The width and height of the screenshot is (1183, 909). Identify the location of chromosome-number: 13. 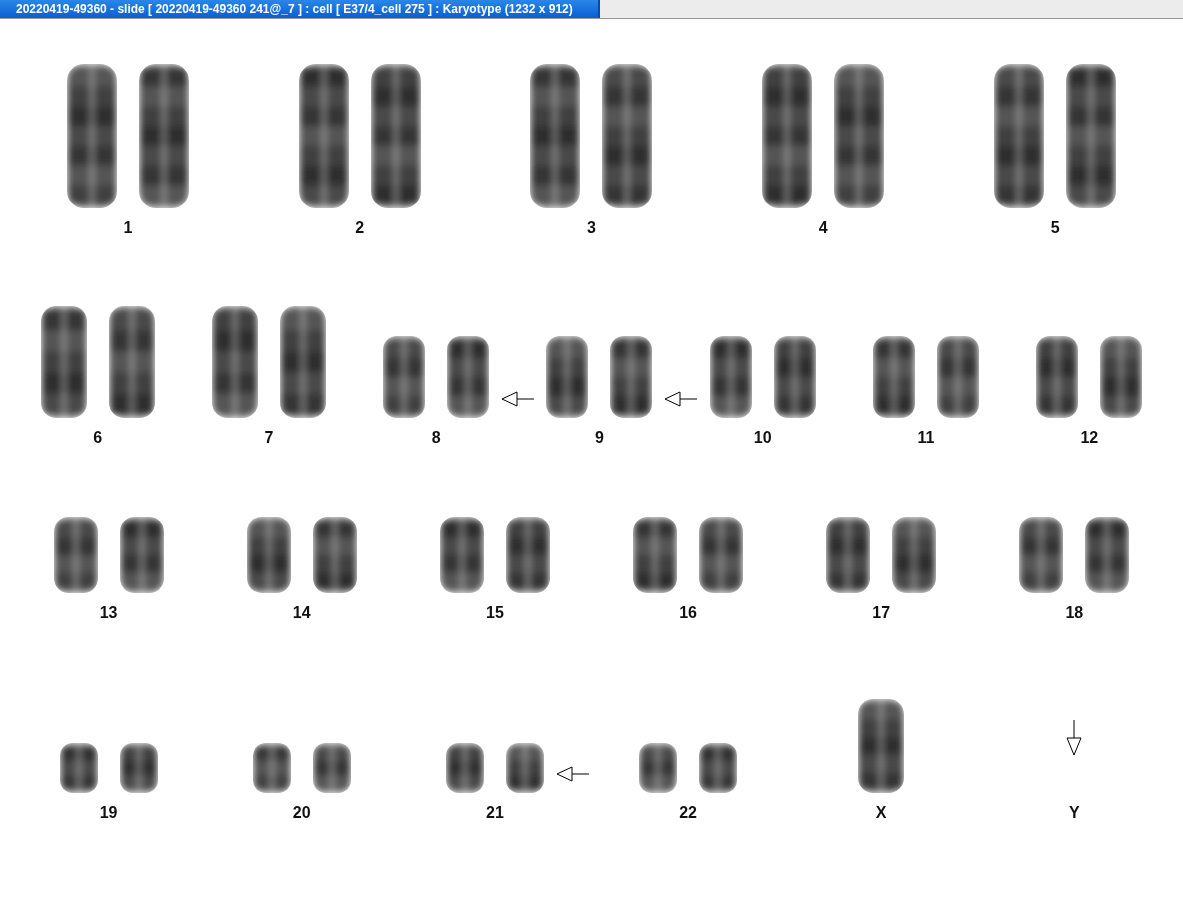
(108, 613).